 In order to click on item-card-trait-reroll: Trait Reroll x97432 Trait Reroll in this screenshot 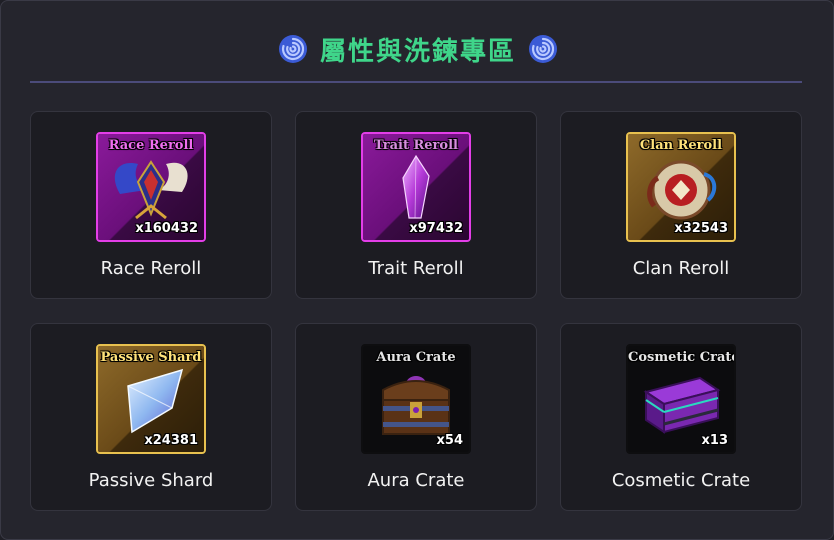, I will do `click(416, 205)`.